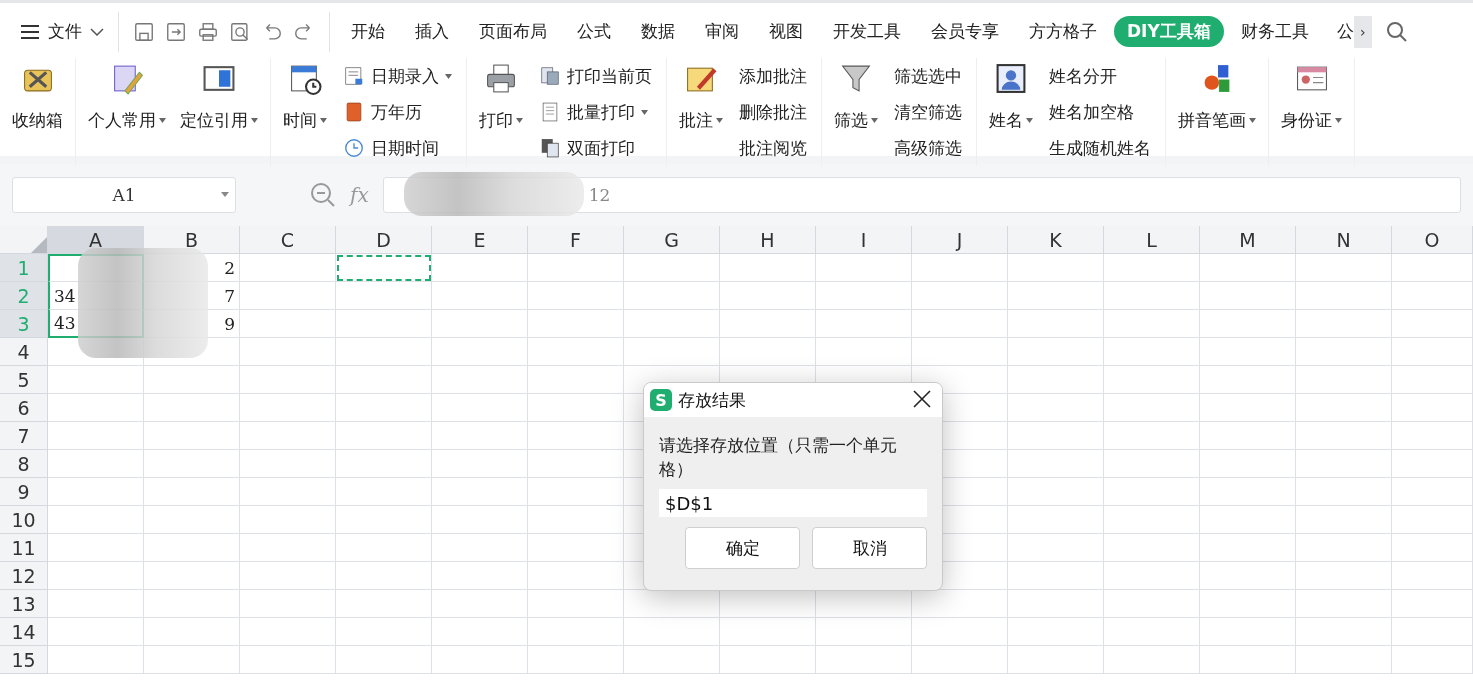  What do you see at coordinates (1011, 97) in the screenshot?
I see `ribbon-button: 姓名` at bounding box center [1011, 97].